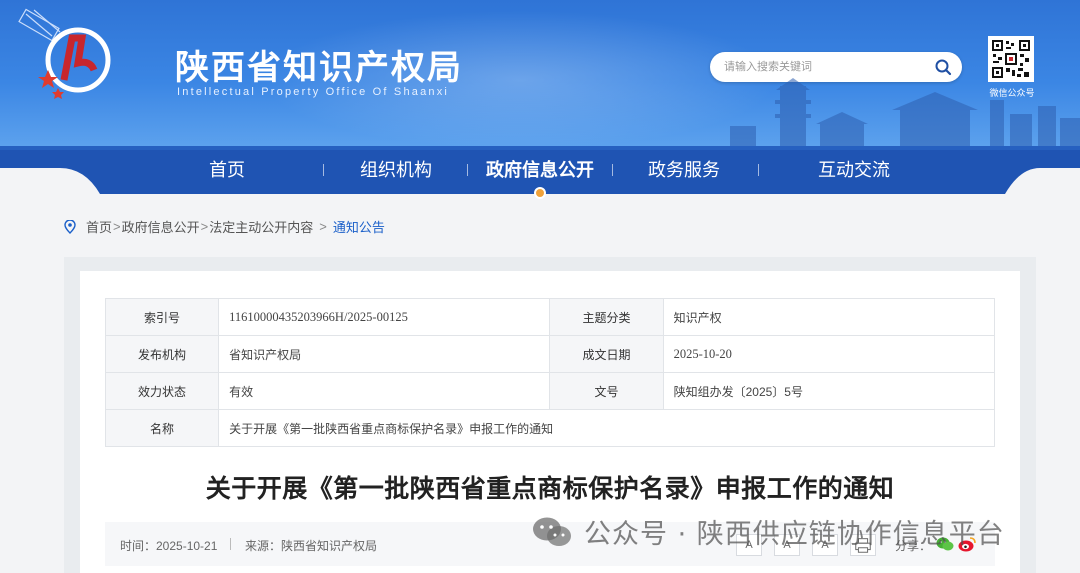 This screenshot has width=1080, height=573. Describe the element at coordinates (829, 354) in the screenshot. I see `date-value: 2025-10-20` at that location.